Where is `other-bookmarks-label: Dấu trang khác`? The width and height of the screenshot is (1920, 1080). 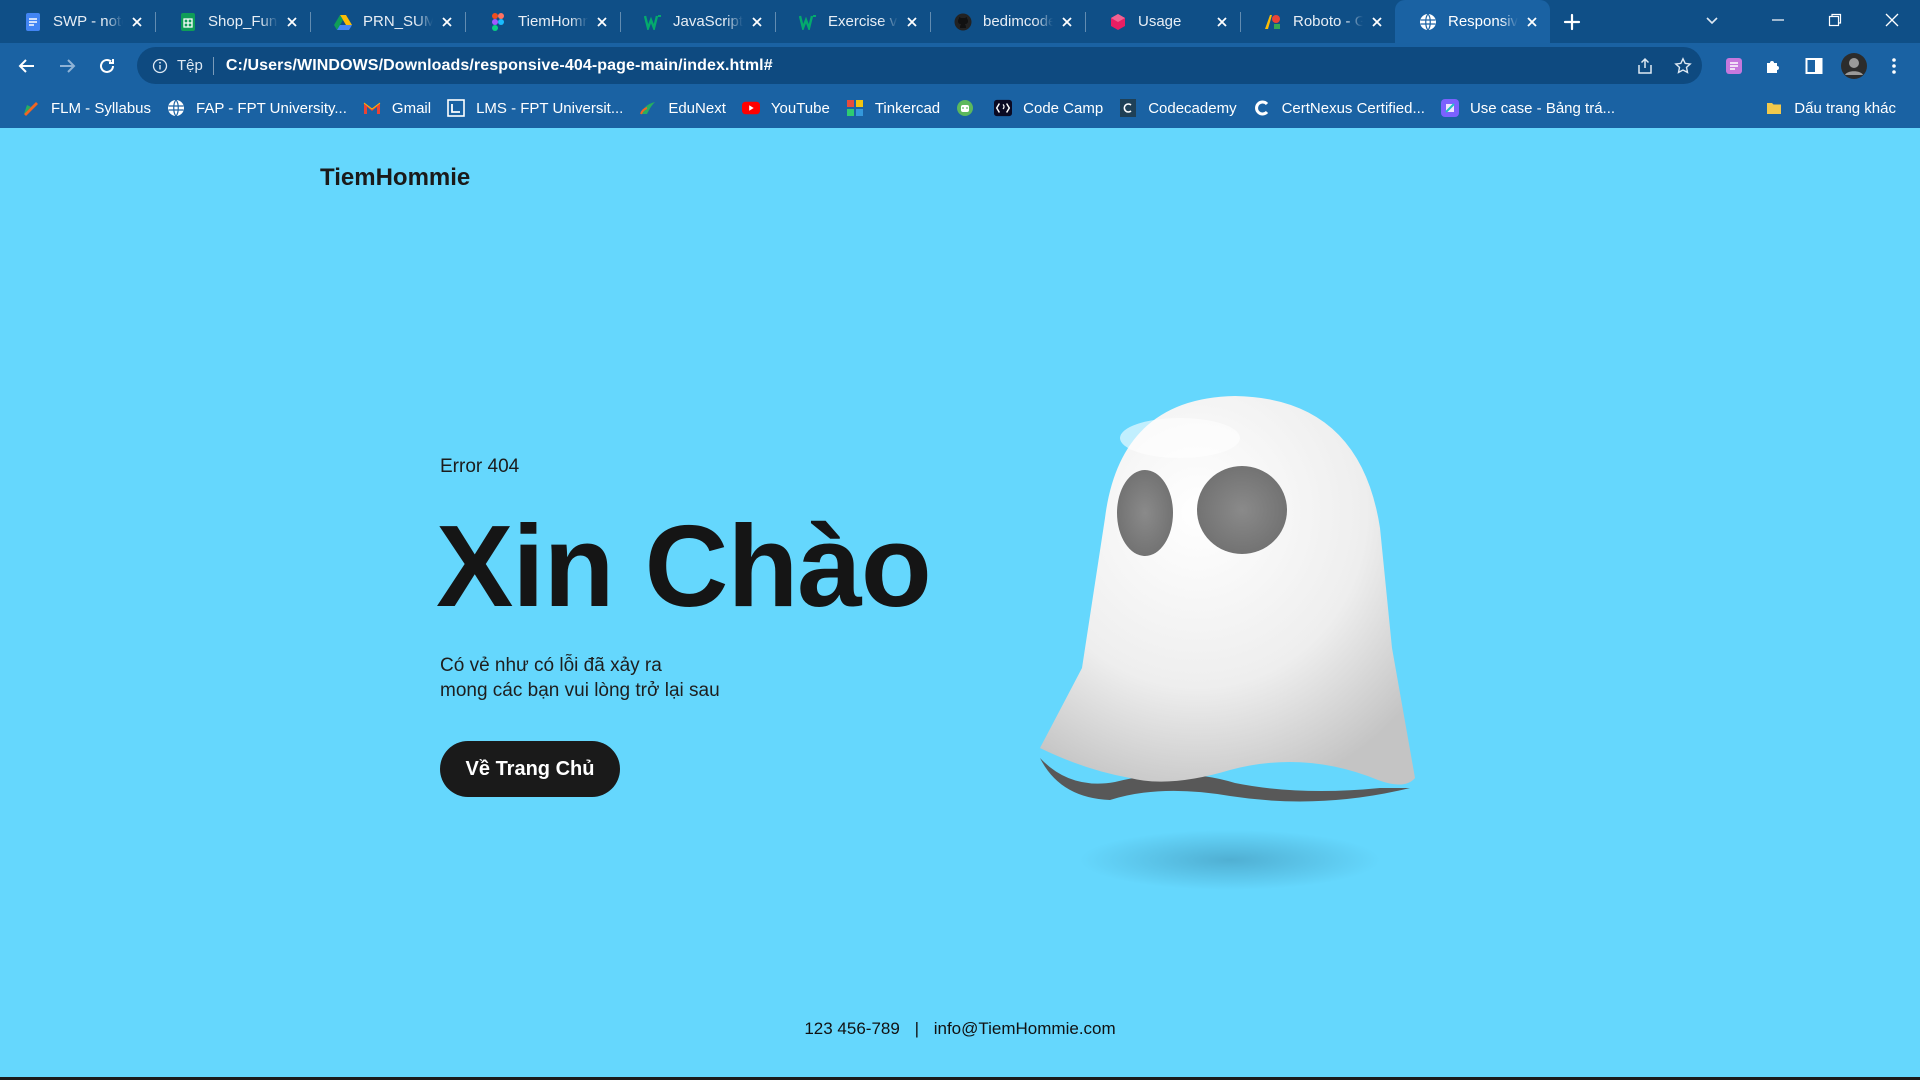 other-bookmarks-label: Dấu trang khác is located at coordinates (1845, 108).